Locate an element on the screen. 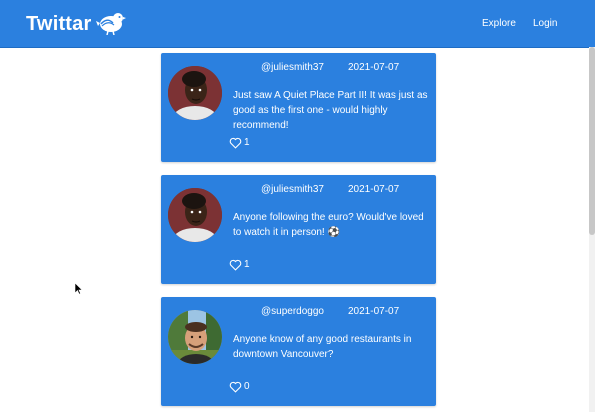 Image resolution: width=595 pixels, height=412 pixels. like-count: 0 is located at coordinates (247, 386).